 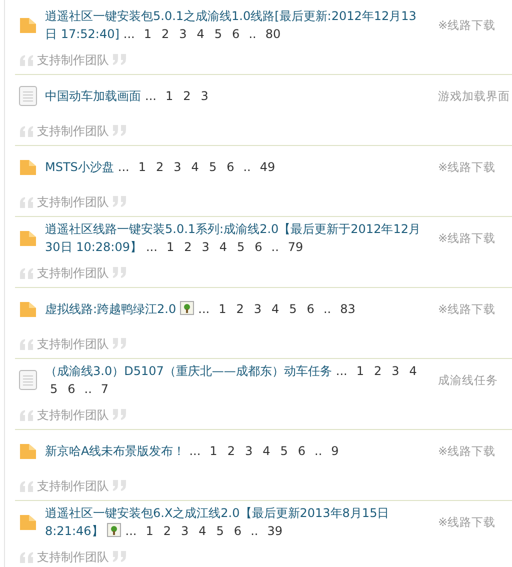 What do you see at coordinates (110, 309) in the screenshot?
I see `topic-link: 虚拟线路:跨越鸭绿江2.0` at bounding box center [110, 309].